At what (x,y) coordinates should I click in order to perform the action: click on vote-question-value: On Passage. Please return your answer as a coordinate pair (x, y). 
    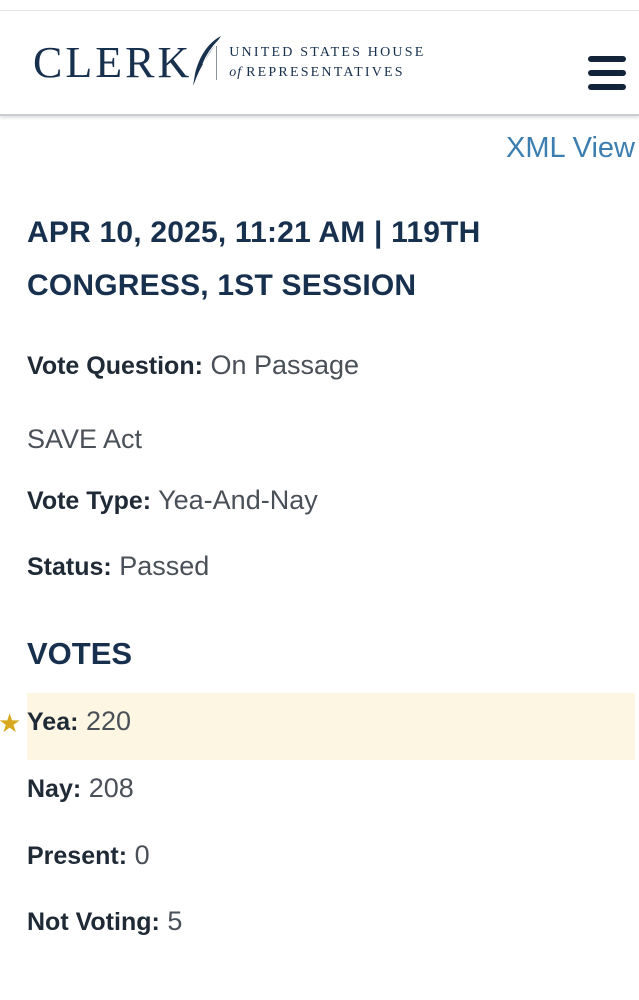
    Looking at the image, I should click on (285, 365).